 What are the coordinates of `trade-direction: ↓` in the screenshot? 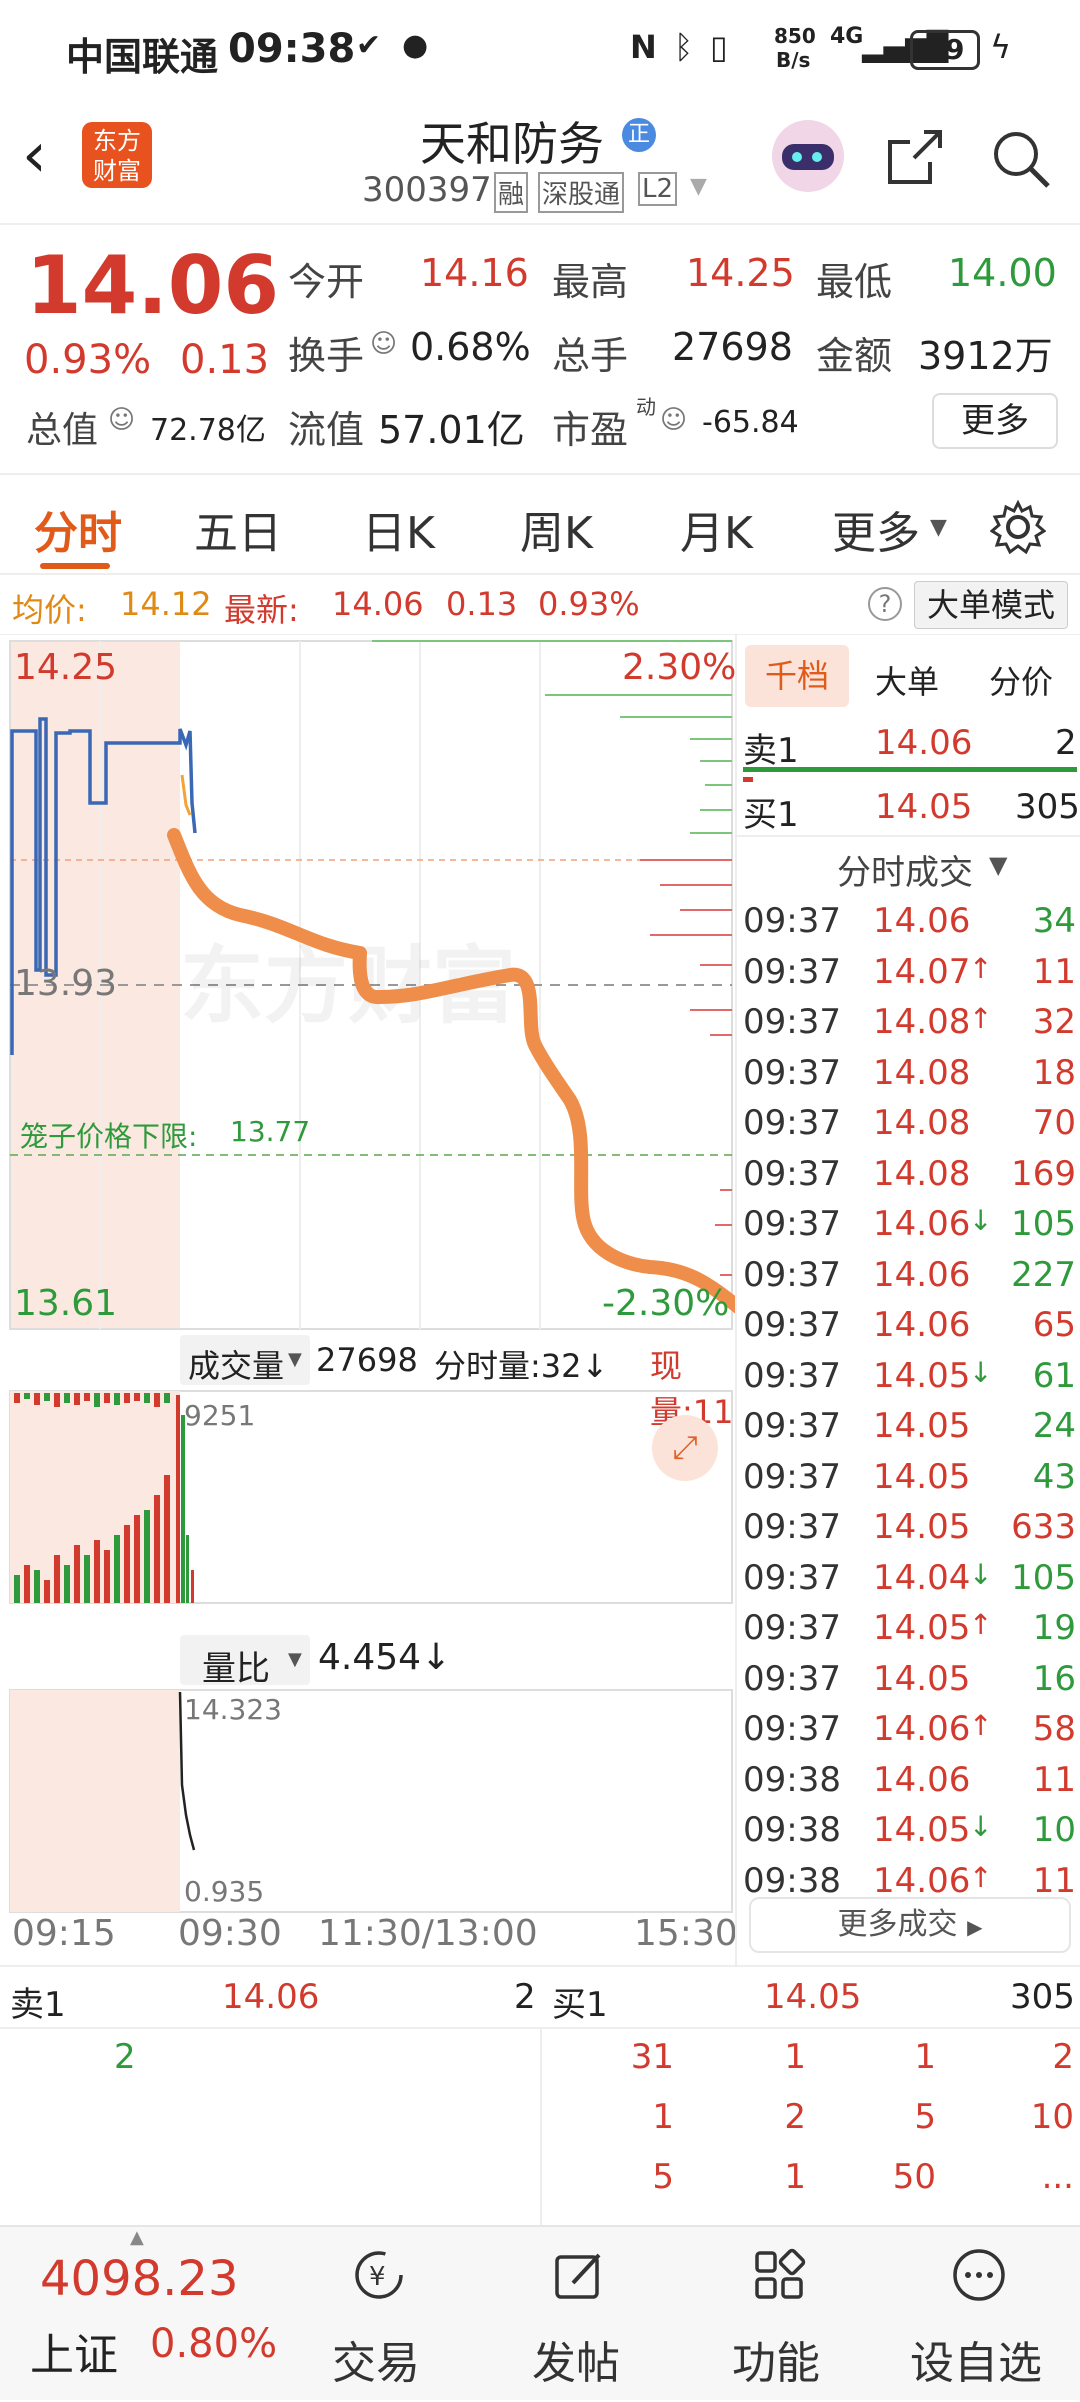 It's located at (981, 1826).